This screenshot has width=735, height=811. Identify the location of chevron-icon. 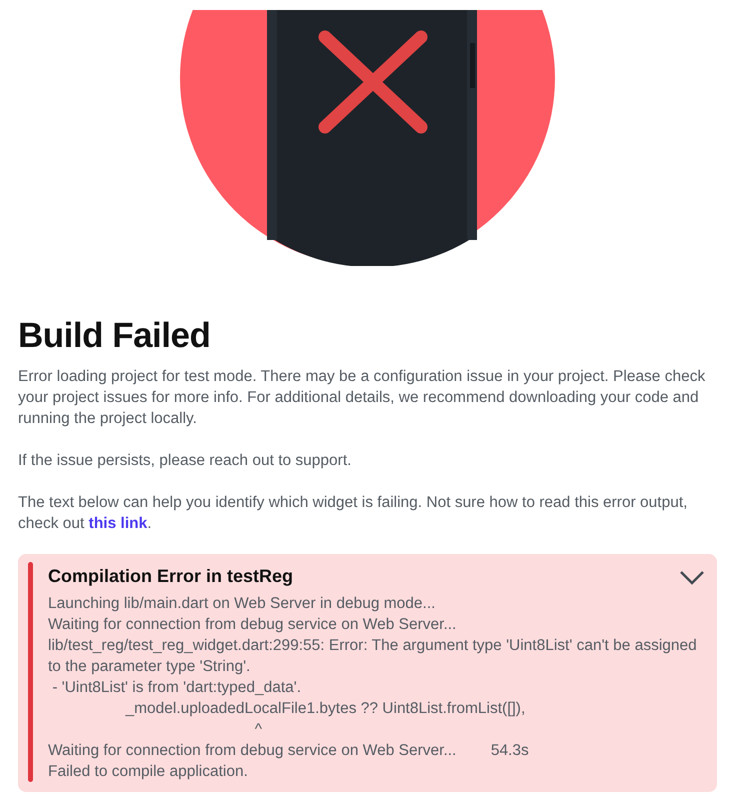
(692, 576).